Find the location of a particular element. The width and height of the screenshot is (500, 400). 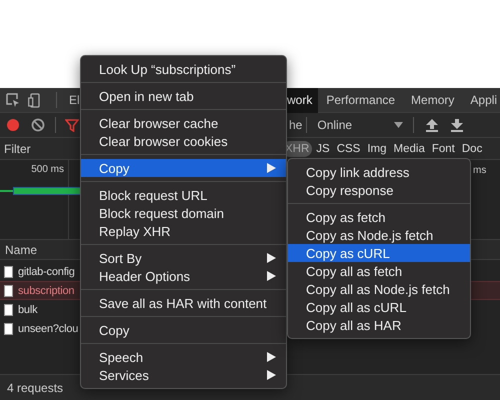

time-tick: ms is located at coordinates (479, 170).